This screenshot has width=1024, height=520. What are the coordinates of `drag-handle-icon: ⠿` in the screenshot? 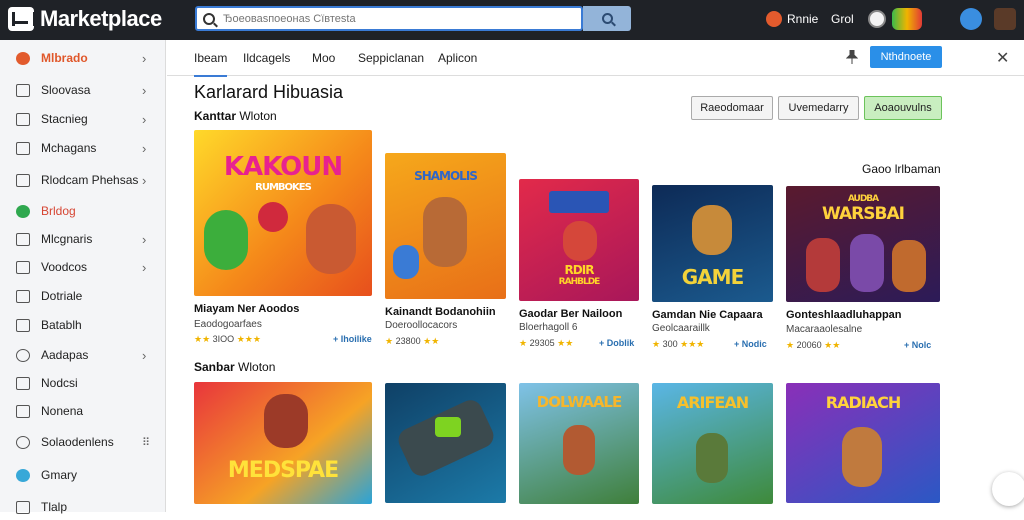 It's located at (146, 442).